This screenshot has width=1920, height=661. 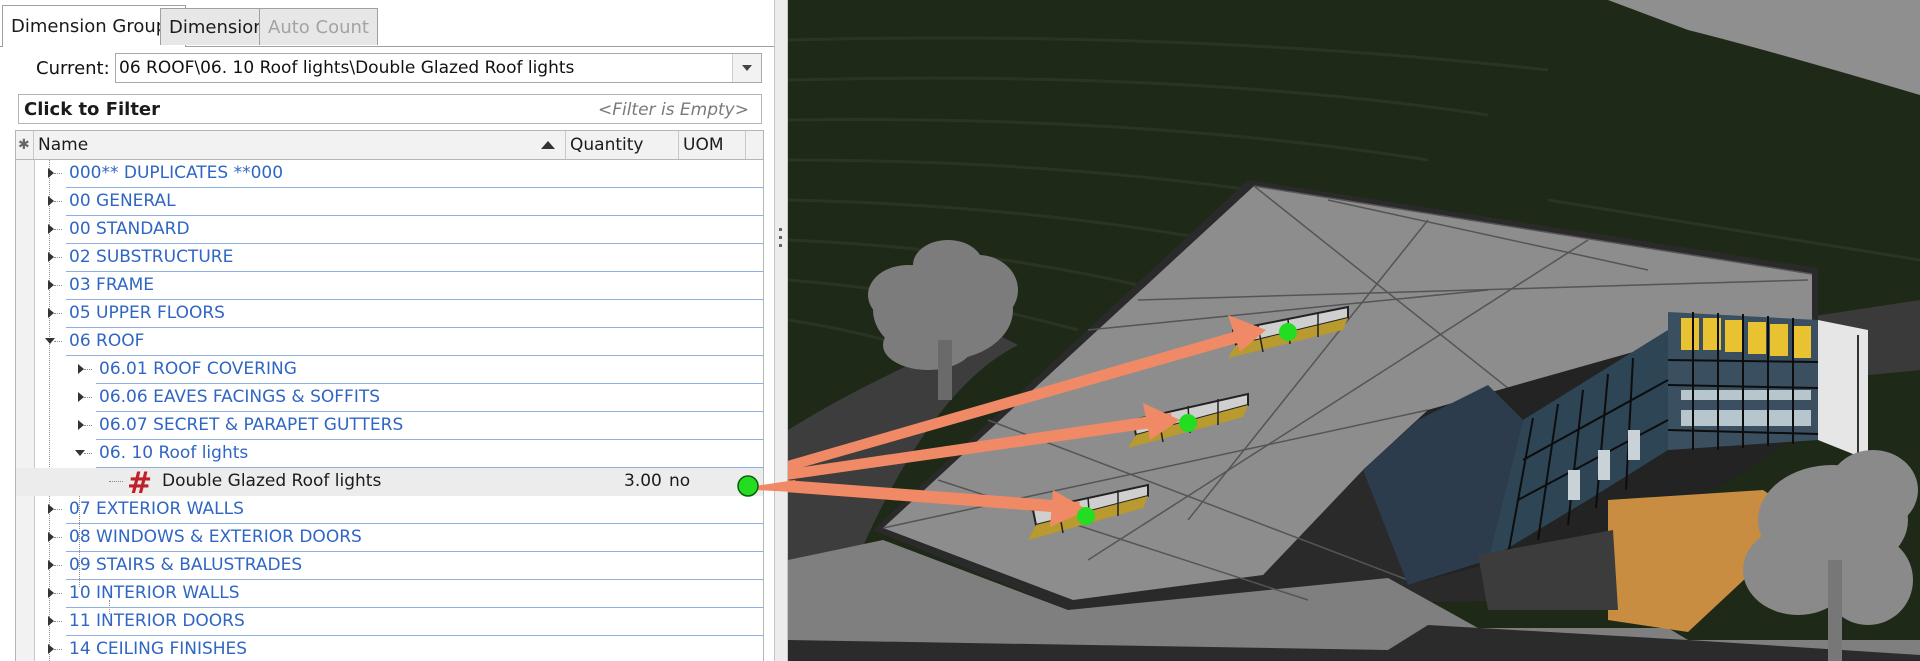 I want to click on tree-row-label: Double Glazed Roof lights, so click(x=272, y=481).